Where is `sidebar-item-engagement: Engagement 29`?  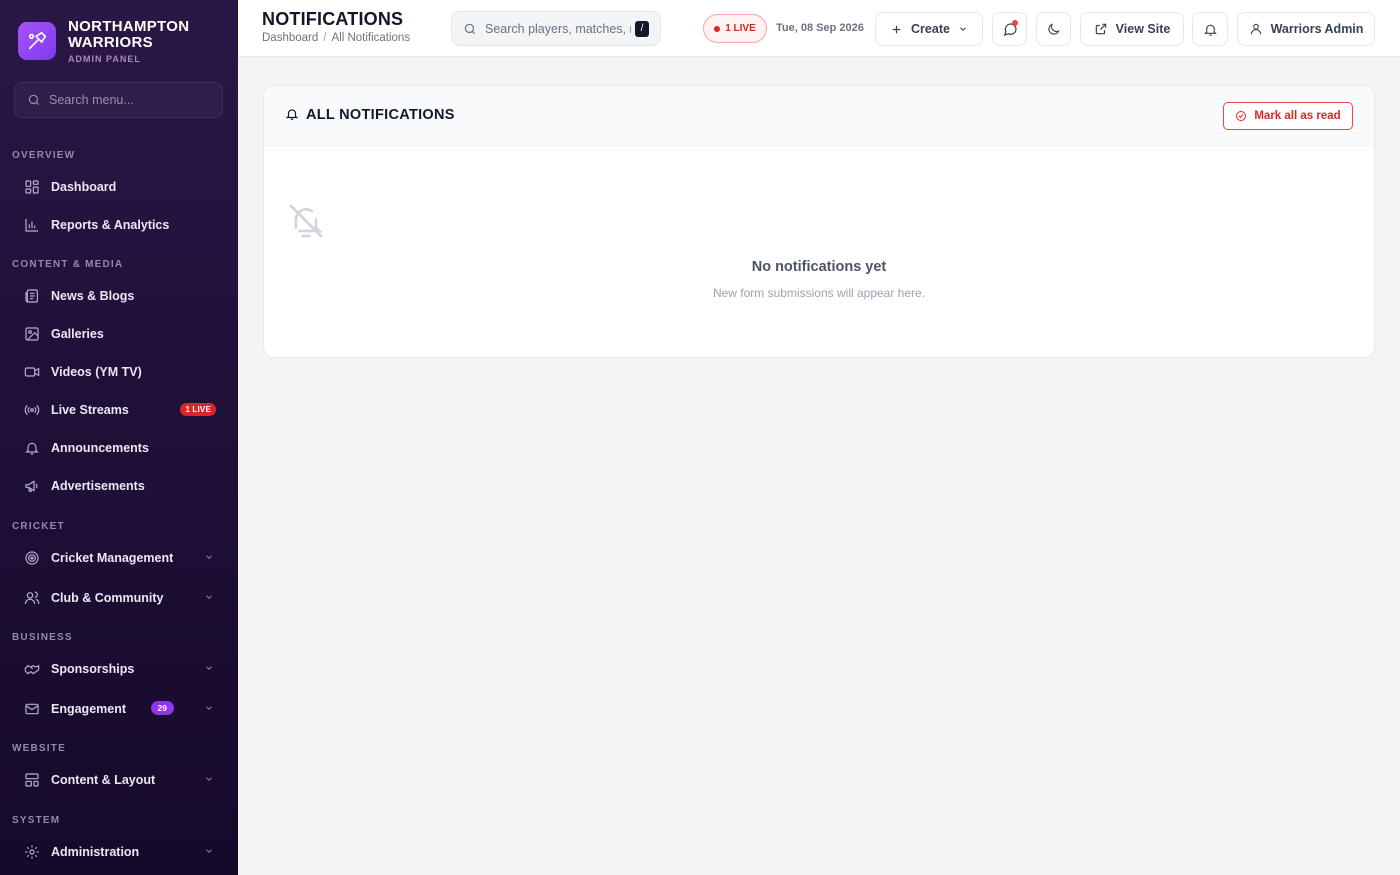
sidebar-item-engagement: Engagement 29 is located at coordinates (119, 709).